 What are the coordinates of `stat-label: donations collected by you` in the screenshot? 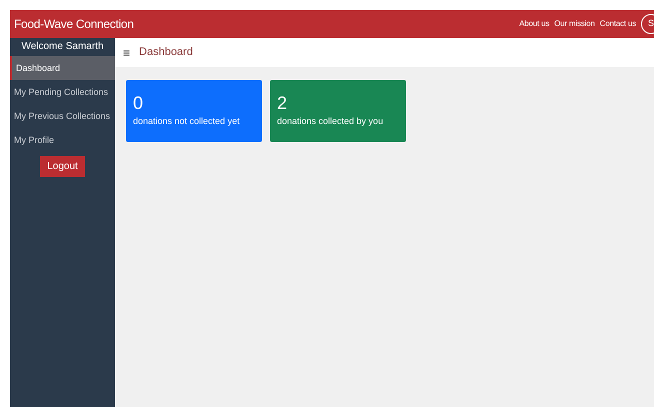 It's located at (330, 121).